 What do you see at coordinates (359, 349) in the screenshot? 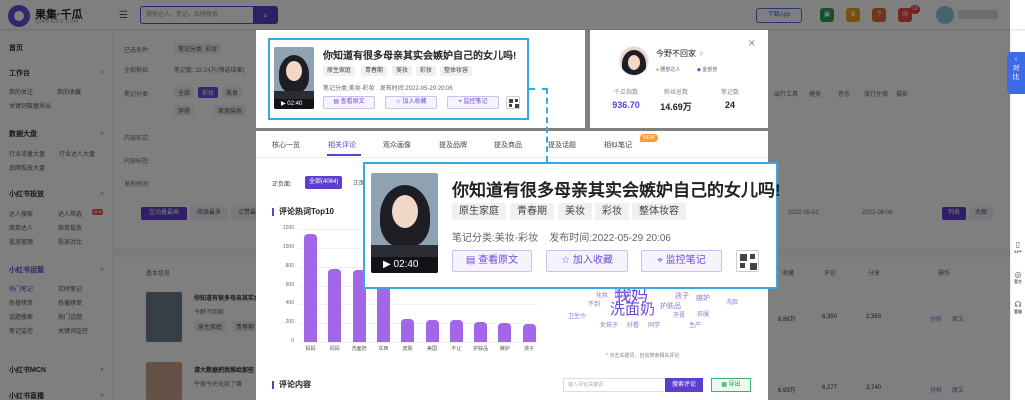
I see `x-axis-tick: 洗面奶` at bounding box center [359, 349].